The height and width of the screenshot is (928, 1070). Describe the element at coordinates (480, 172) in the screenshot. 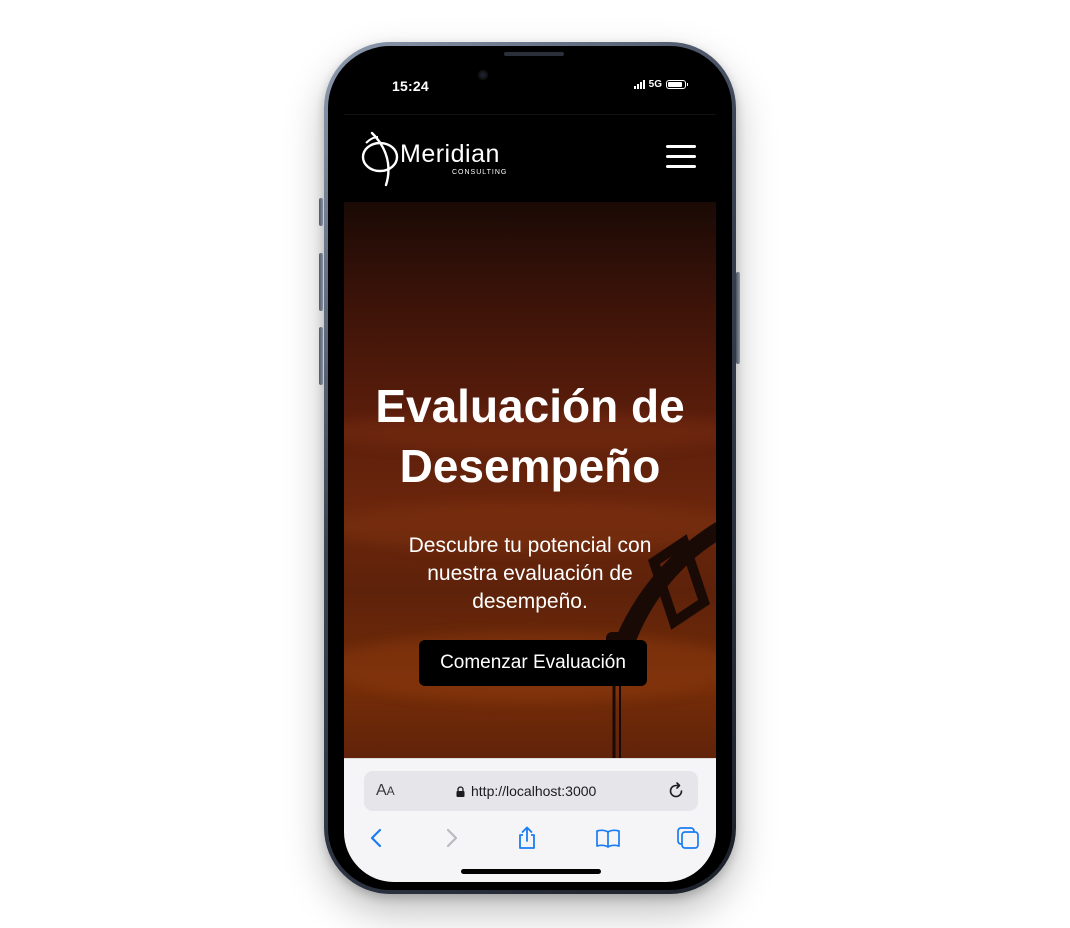

I see `logo-subtitle: CONSULTING` at that location.